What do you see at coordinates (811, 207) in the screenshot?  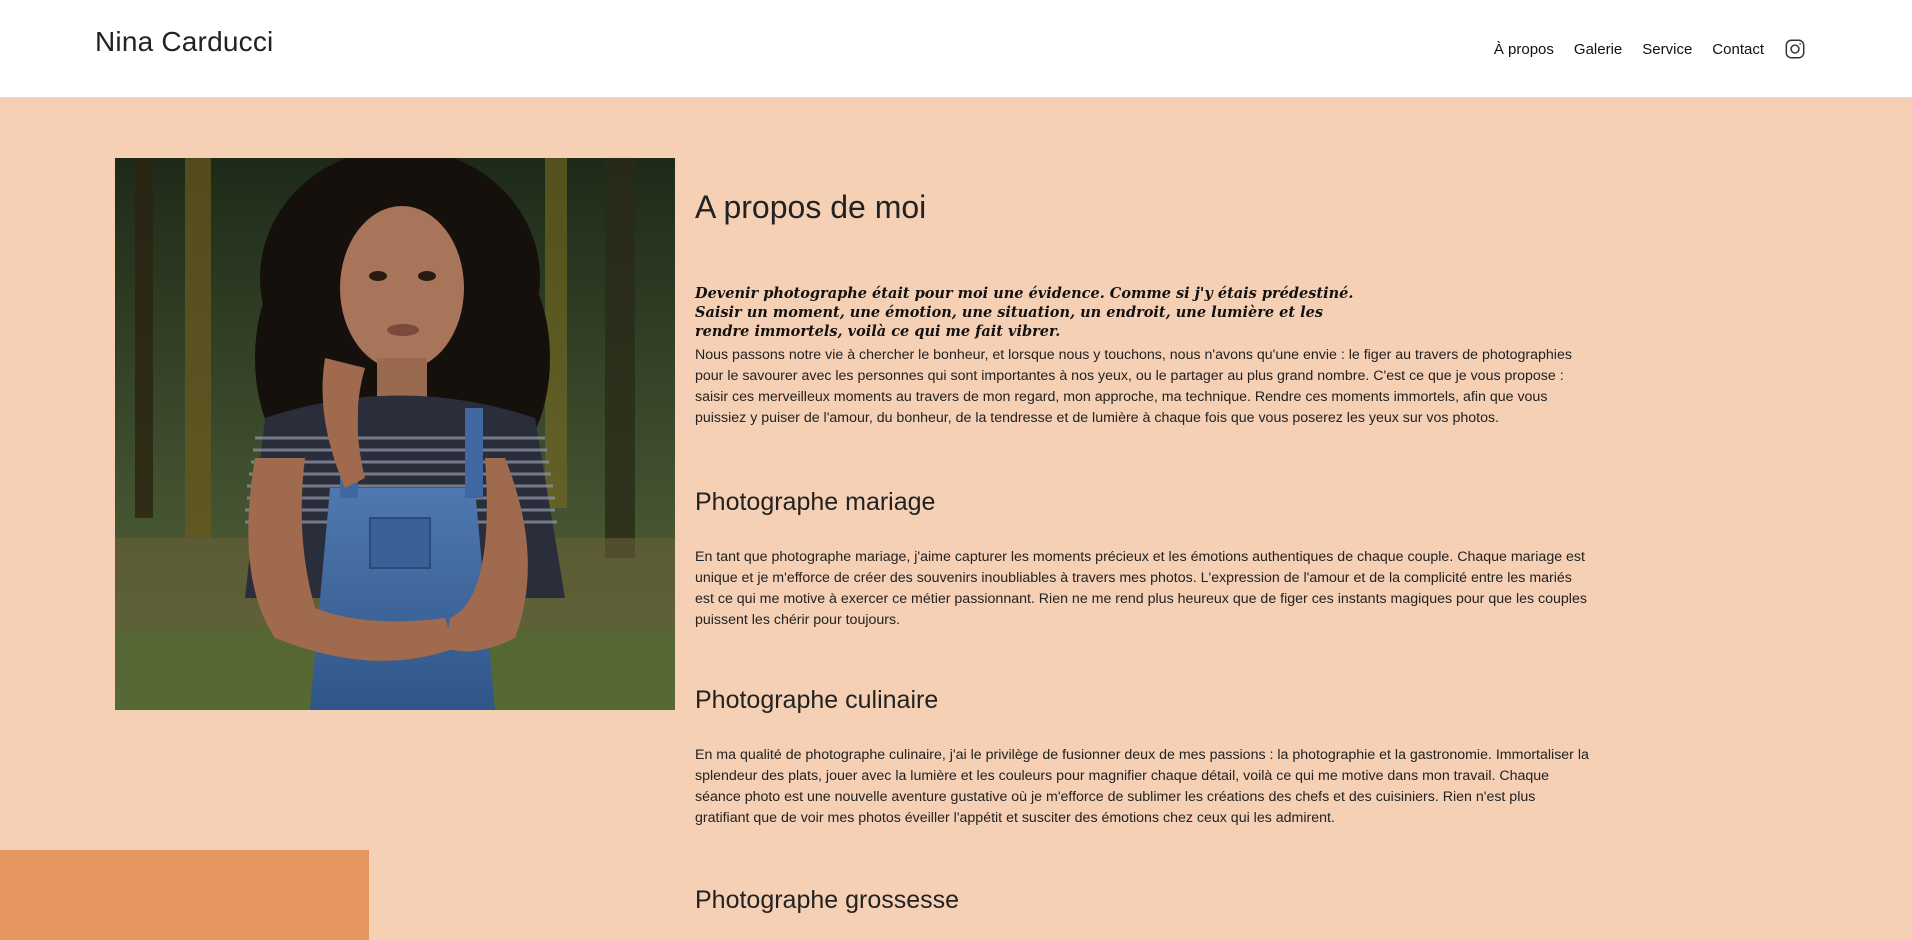 I see `about-title: A propos de moi` at bounding box center [811, 207].